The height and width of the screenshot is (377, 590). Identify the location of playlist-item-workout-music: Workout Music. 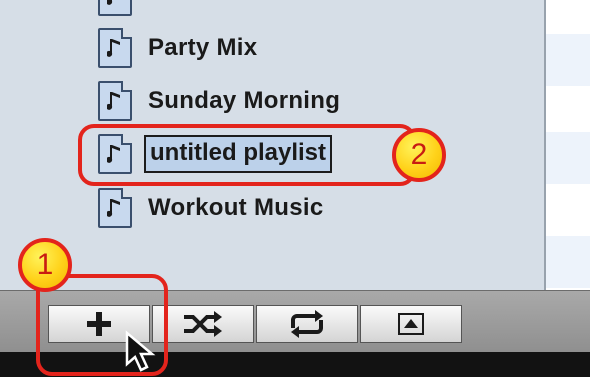
(210, 208).